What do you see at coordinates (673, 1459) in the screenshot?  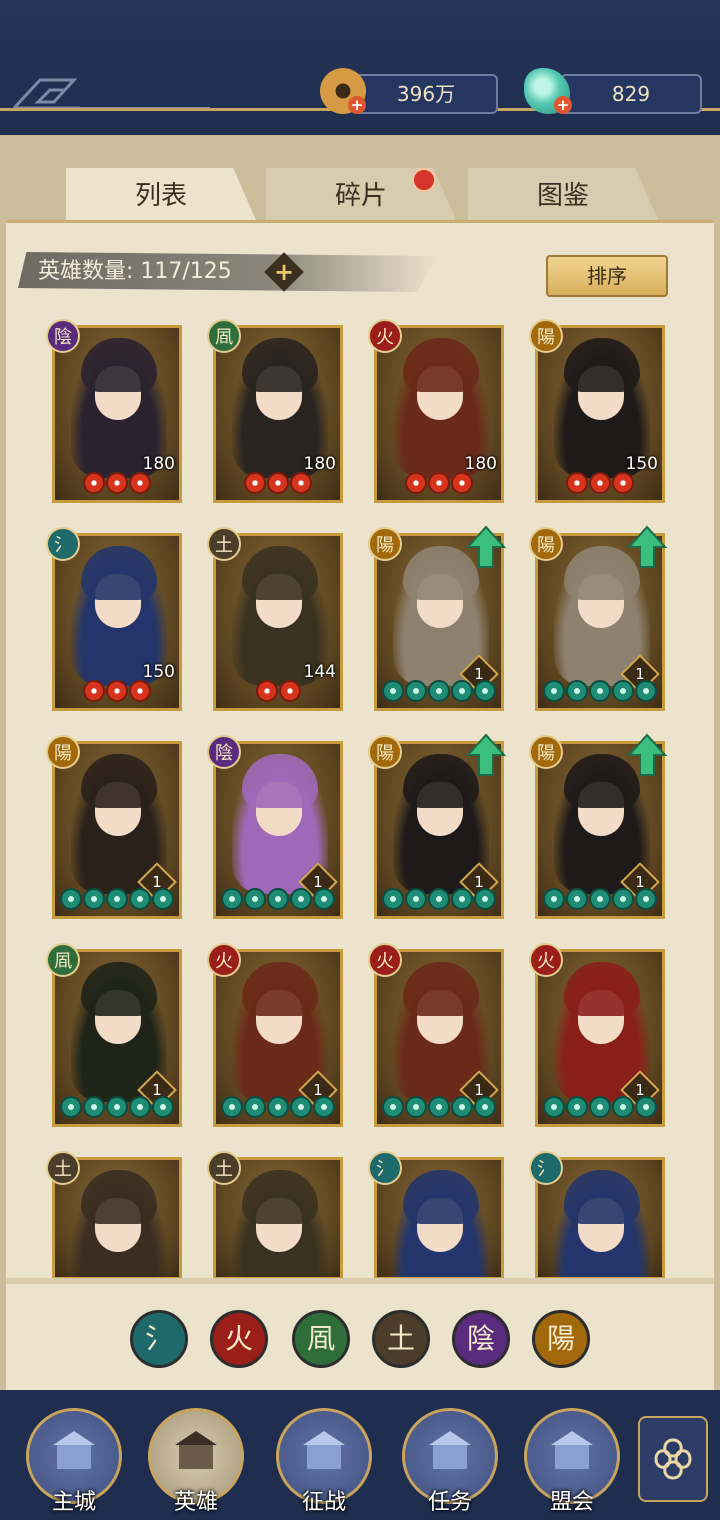 I see `more-menu-button` at bounding box center [673, 1459].